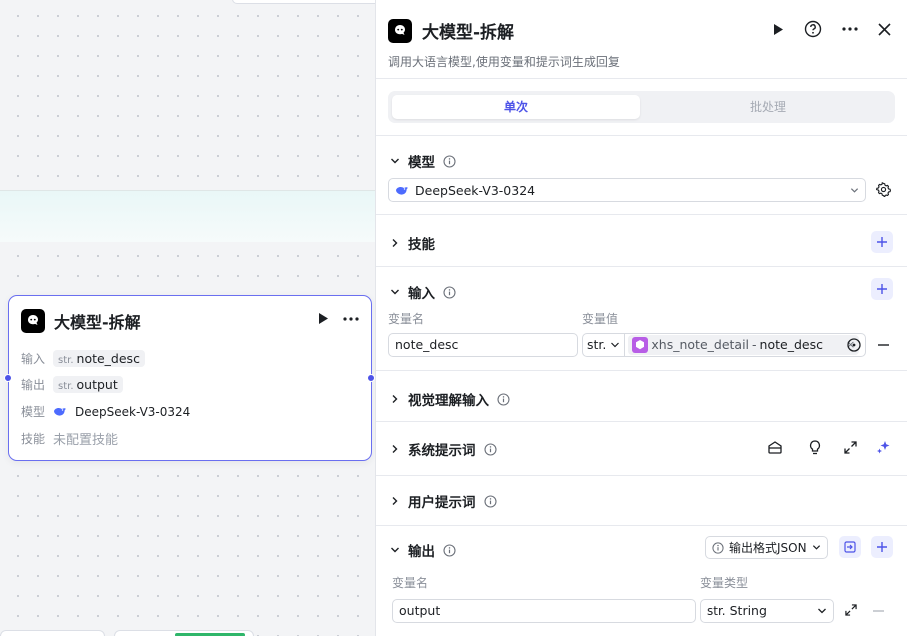 This screenshot has height=636, width=907. I want to click on output-name-label: 变量名, so click(410, 583).